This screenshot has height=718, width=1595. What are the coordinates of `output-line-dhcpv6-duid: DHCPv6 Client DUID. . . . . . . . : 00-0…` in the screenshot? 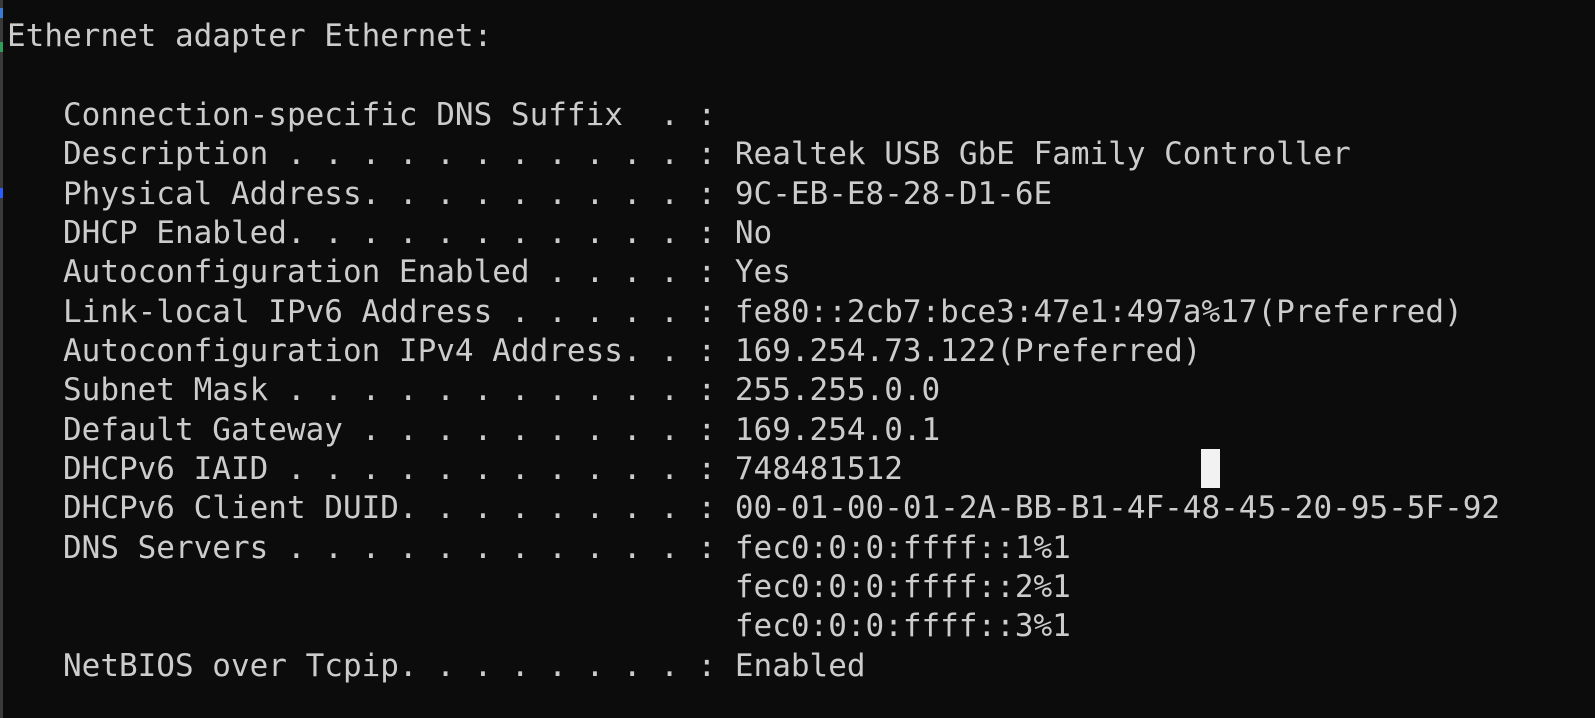 It's located at (754, 508).